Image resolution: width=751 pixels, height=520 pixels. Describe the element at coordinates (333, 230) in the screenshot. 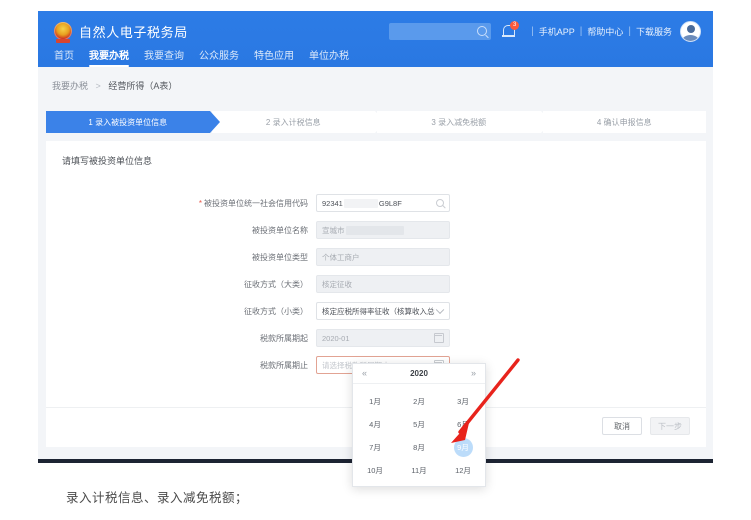

I see `field-value-prefix: 宣城市` at that location.